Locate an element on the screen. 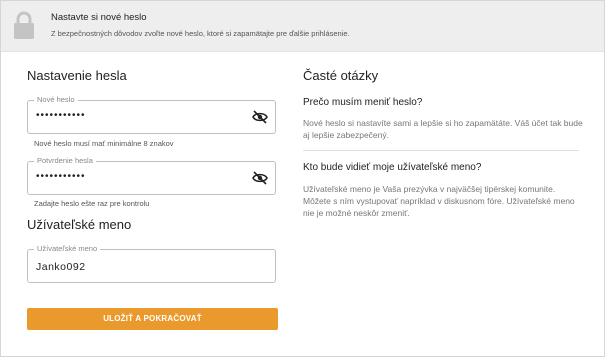 This screenshot has width=605, height=357. username-section-title: Užívateľské meno is located at coordinates (79, 224).